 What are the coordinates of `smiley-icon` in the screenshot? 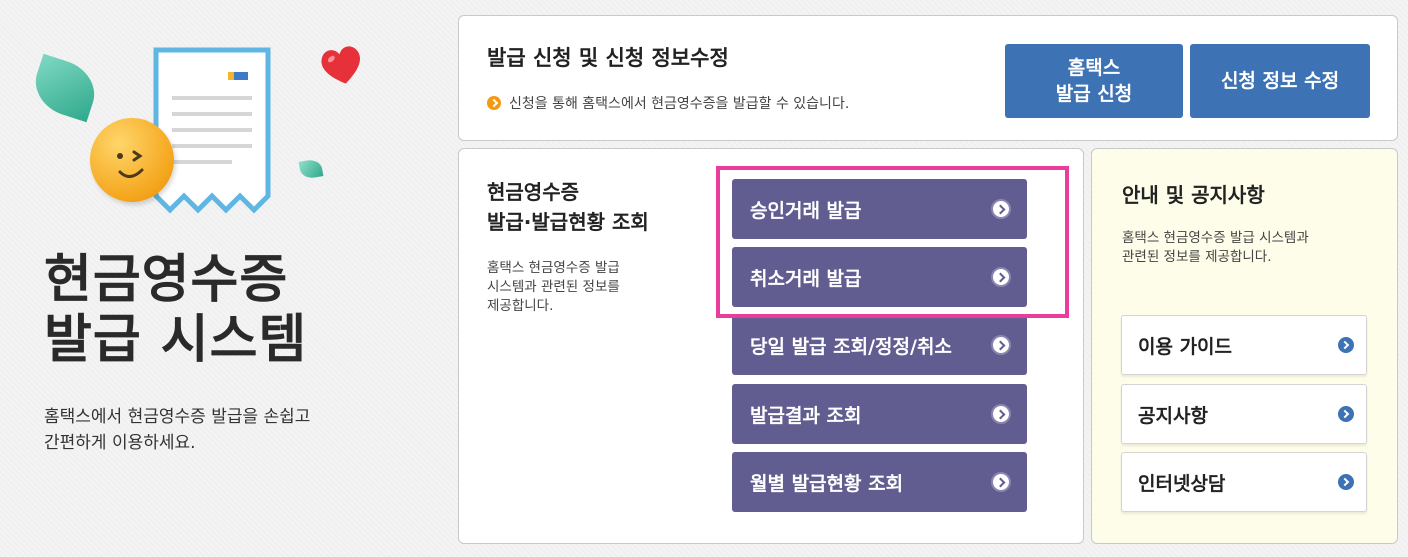 It's located at (132, 160).